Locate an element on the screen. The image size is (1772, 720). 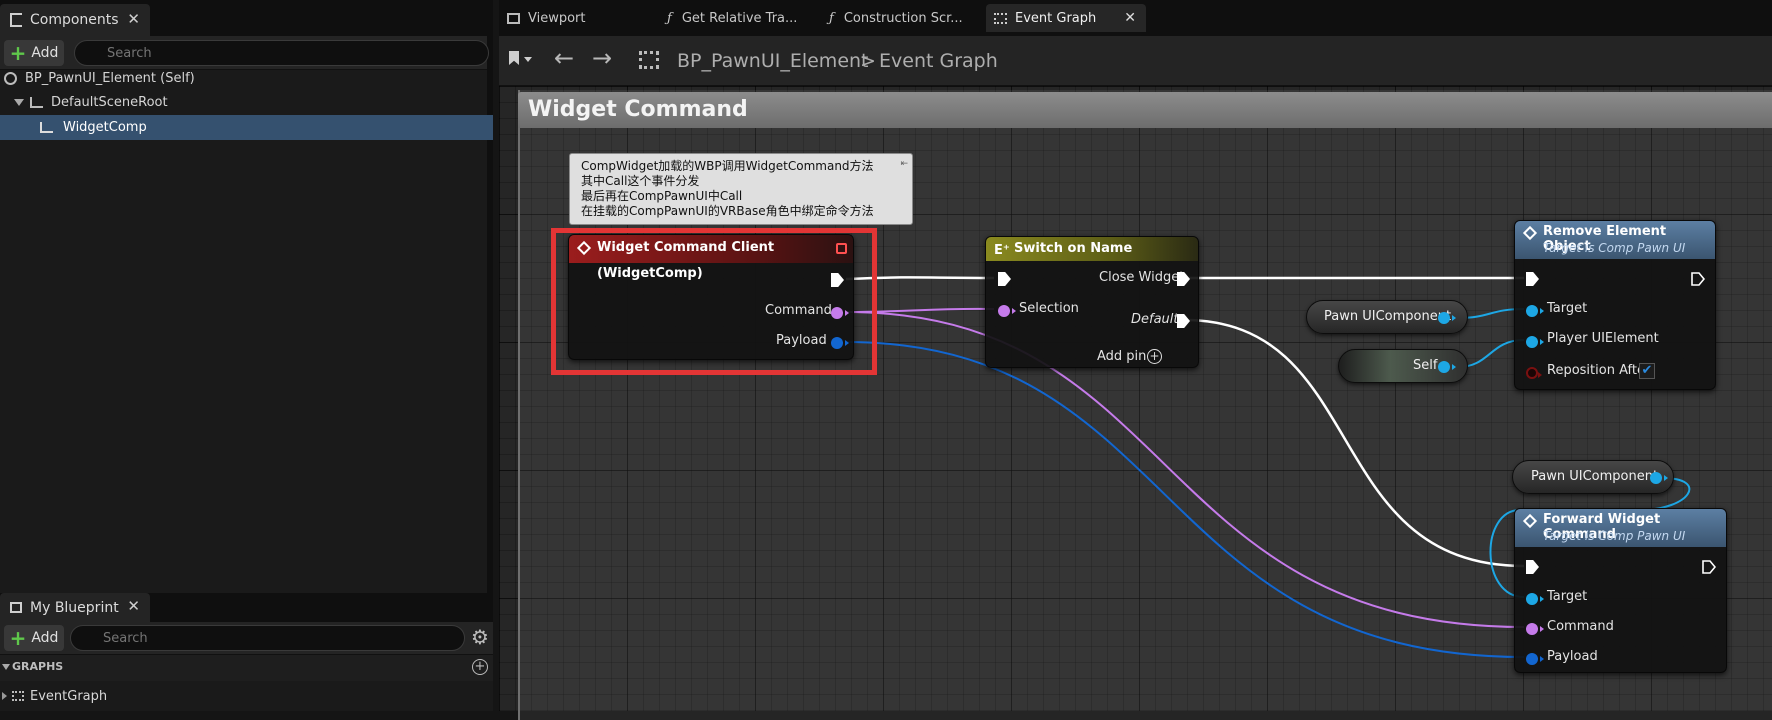
note-line: 在挂载的CompPawnUI的VRBase角色中绑定命令方法 is located at coordinates (727, 211).